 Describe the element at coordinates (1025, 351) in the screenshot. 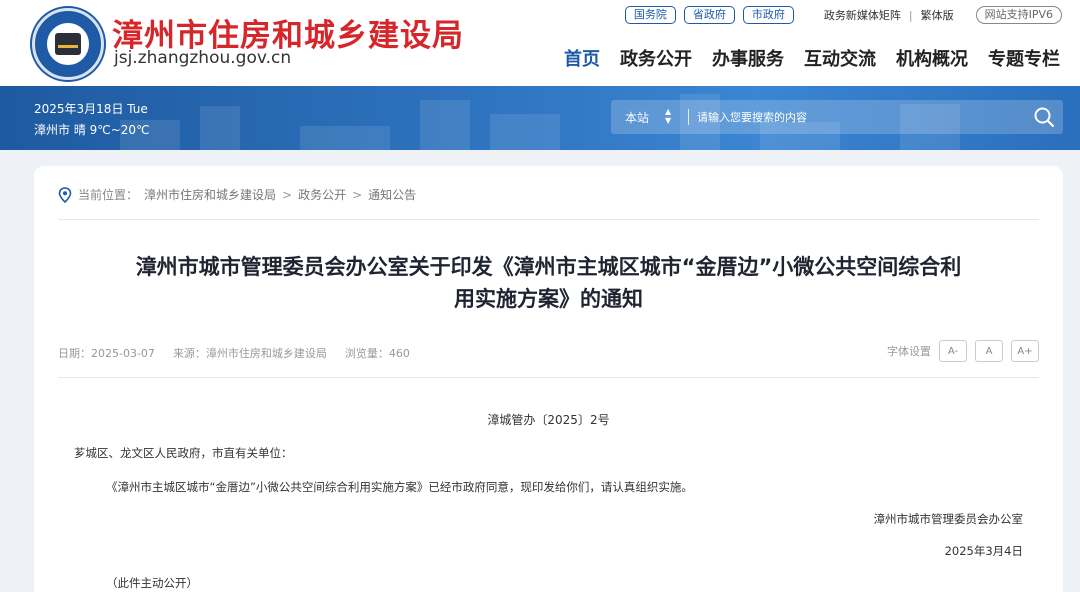

I see `font-increase-button: A+` at that location.